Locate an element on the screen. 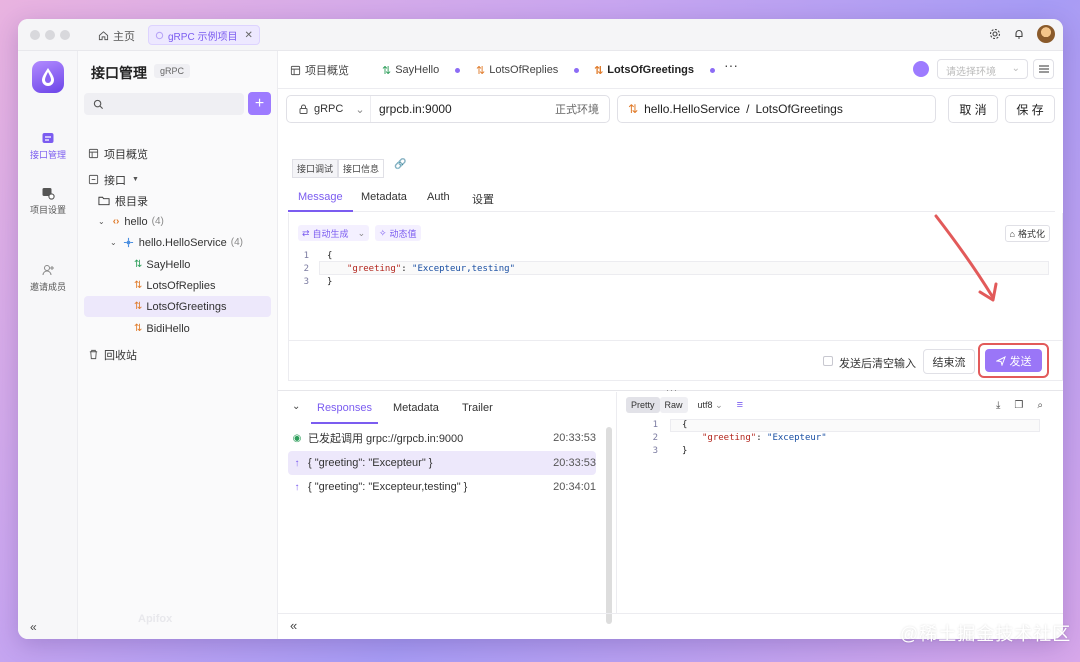 This screenshot has width=1080, height=662. invite-member-icon is located at coordinates (48, 270).